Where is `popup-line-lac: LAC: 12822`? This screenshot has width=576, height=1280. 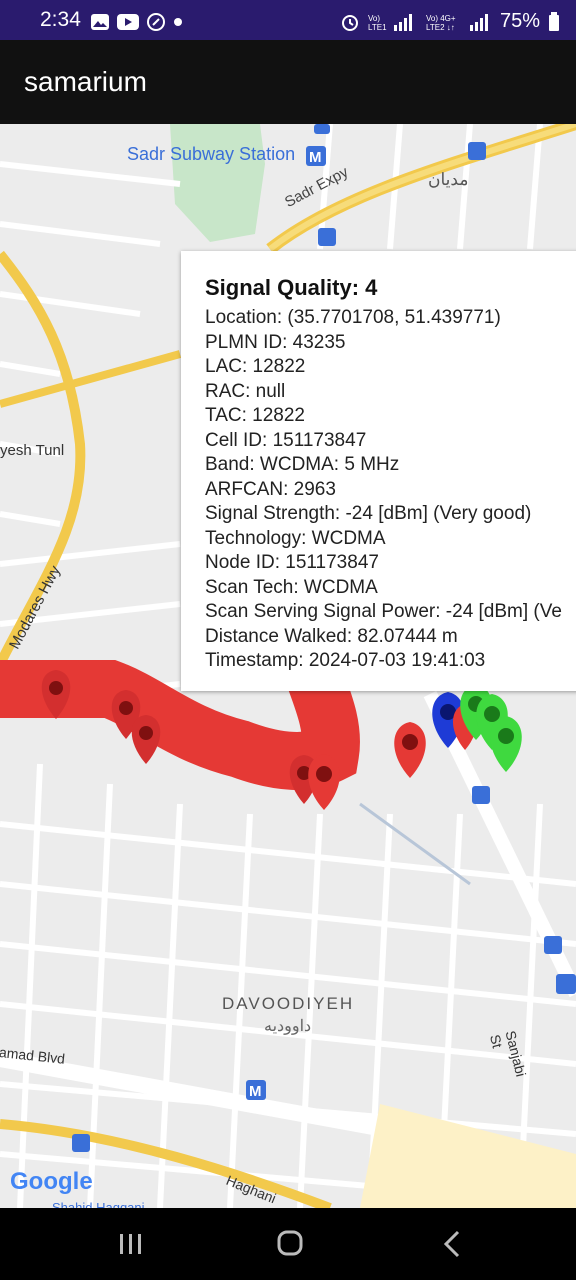 popup-line-lac: LAC: 12822 is located at coordinates (255, 366).